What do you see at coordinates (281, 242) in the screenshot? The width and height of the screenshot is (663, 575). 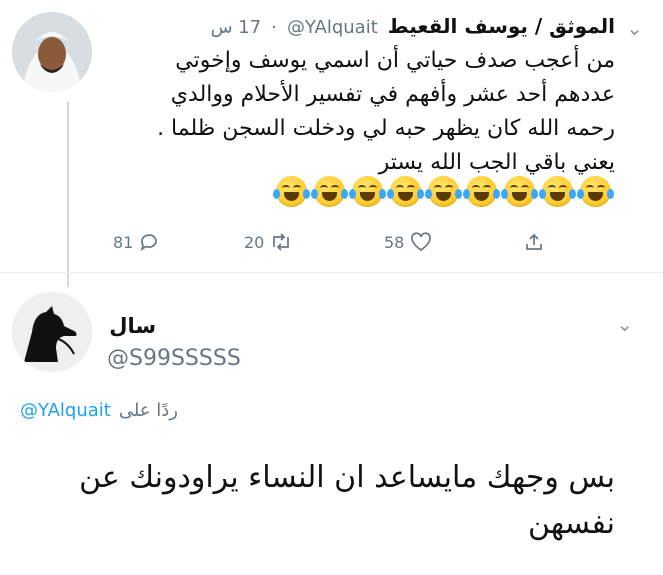 I see `retweet-icon` at bounding box center [281, 242].